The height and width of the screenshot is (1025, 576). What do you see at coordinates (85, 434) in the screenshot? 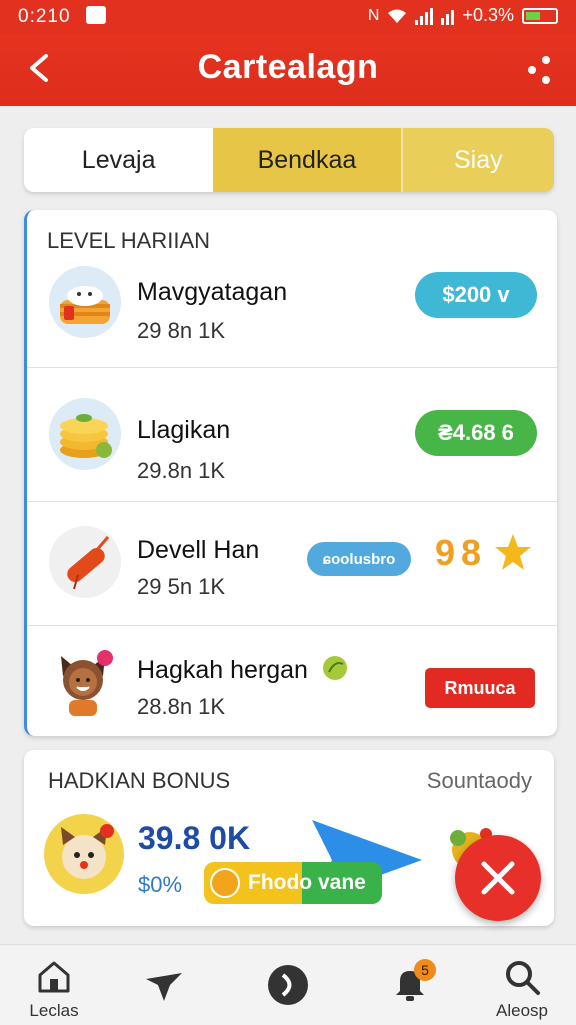
I see `pancake-icon` at bounding box center [85, 434].